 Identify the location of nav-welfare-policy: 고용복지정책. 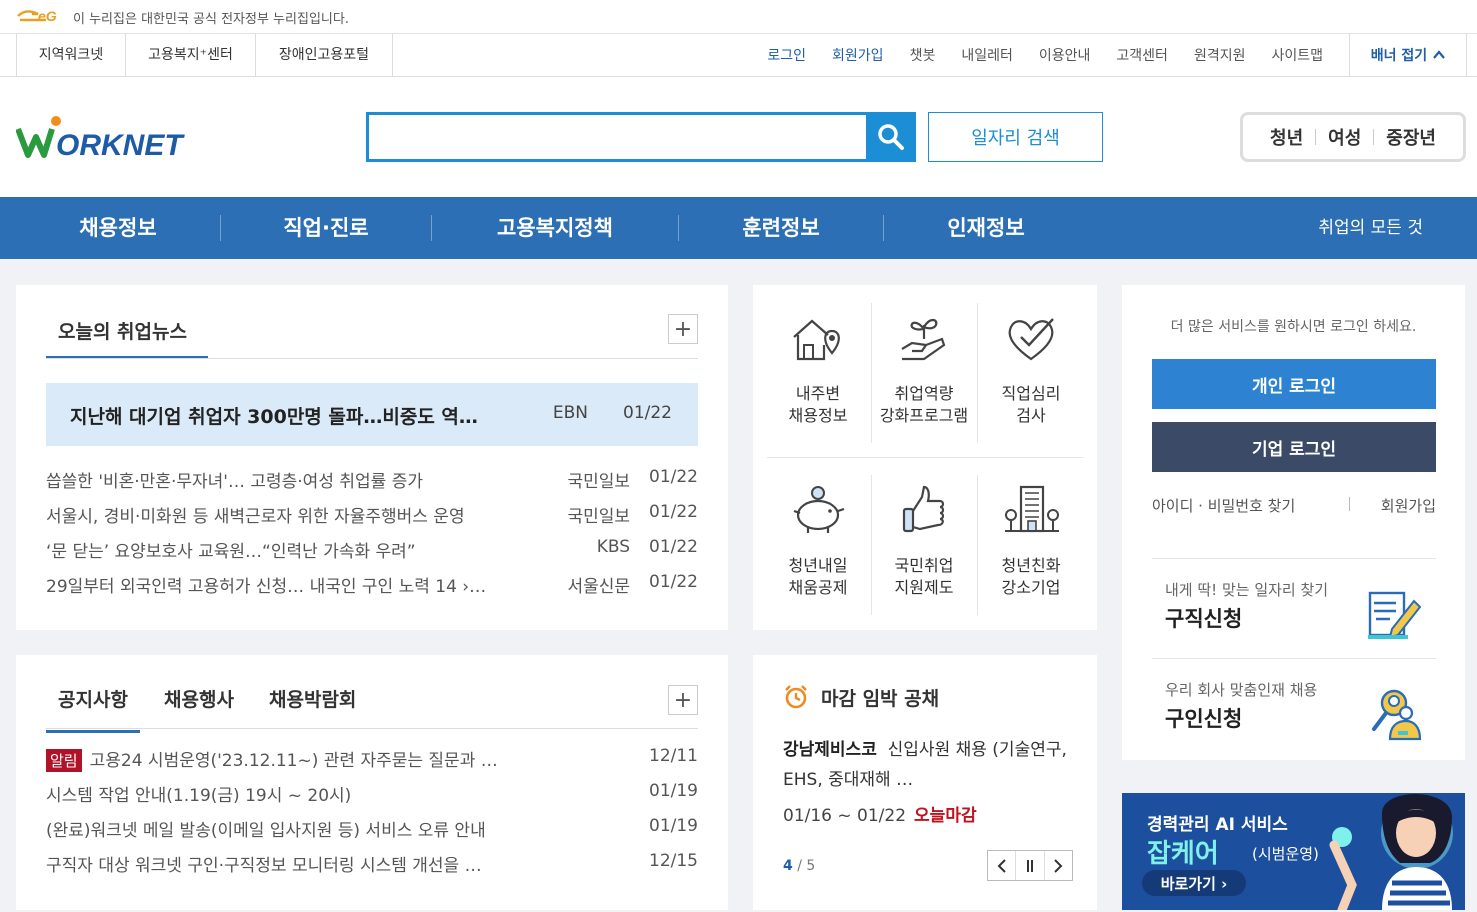
(555, 228).